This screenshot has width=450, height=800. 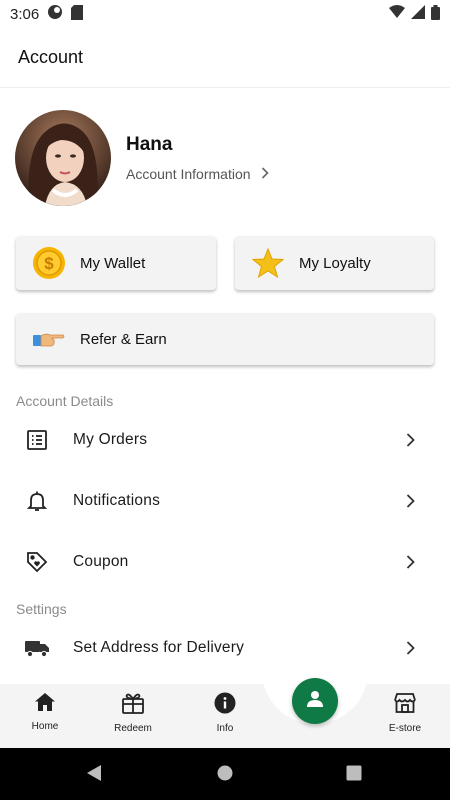 I want to click on page-title: Account, so click(x=51, y=57).